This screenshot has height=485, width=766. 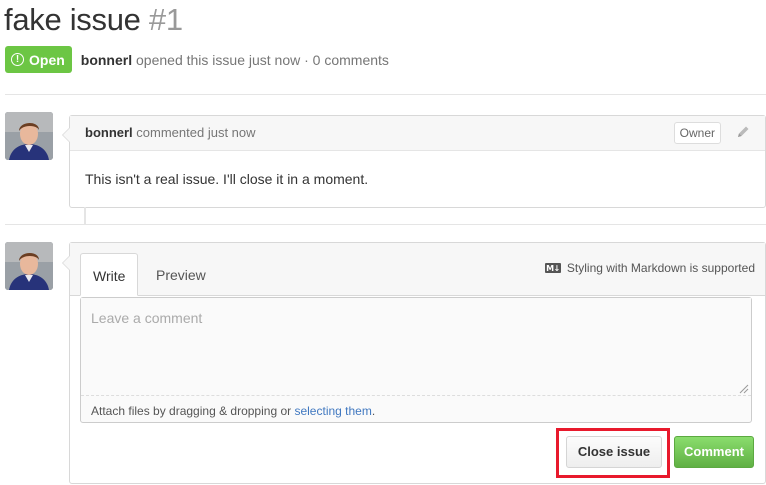 I want to click on form-pointer, so click(x=66, y=263).